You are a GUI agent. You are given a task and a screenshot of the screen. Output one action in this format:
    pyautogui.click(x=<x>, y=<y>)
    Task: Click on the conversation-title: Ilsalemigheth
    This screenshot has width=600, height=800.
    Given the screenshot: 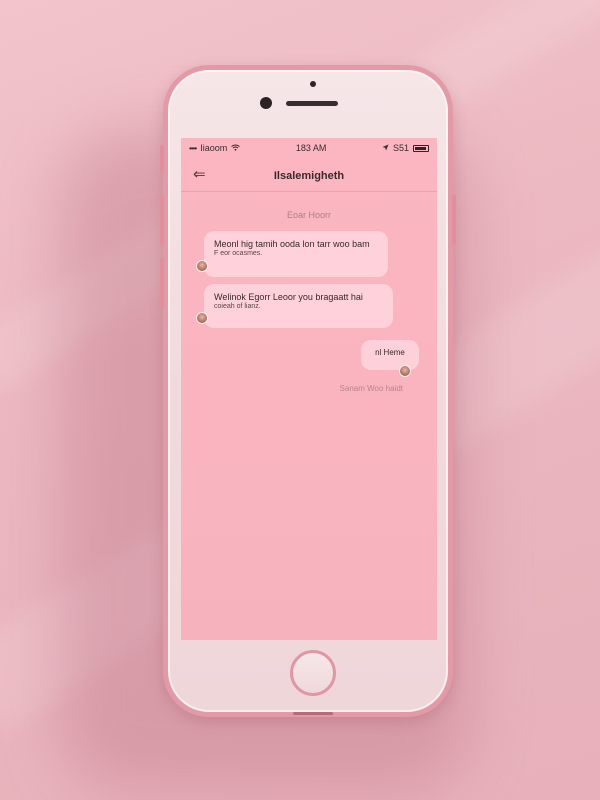 What is the action you would take?
    pyautogui.click(x=309, y=175)
    